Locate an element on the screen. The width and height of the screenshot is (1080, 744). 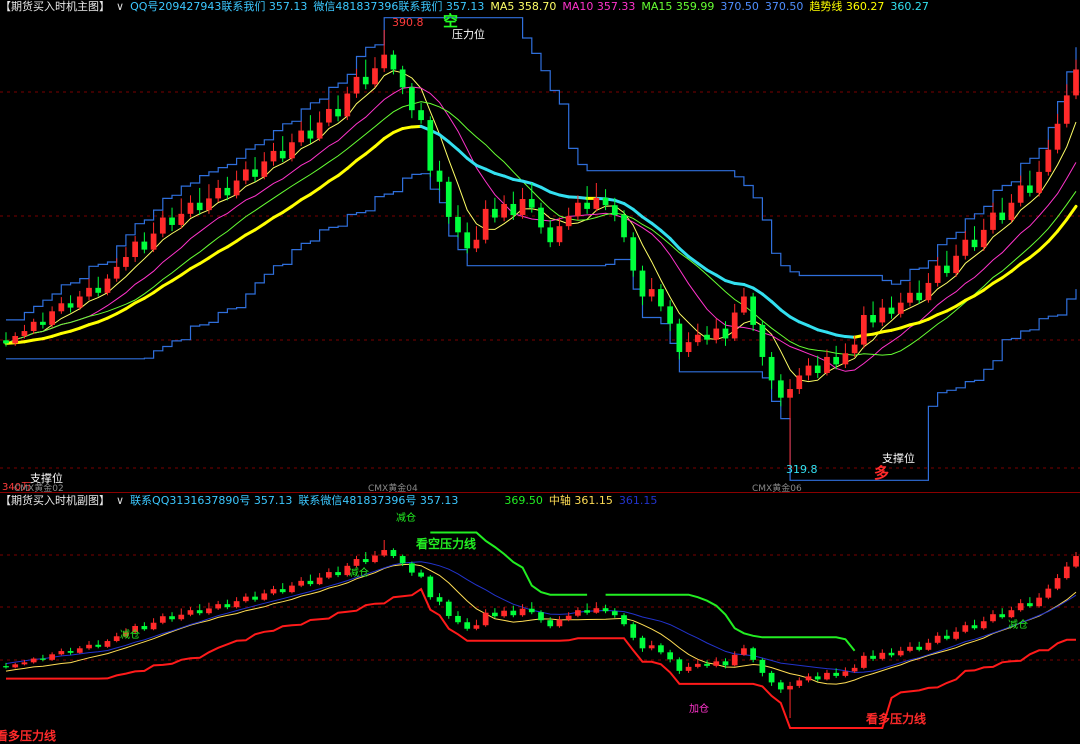
reduce-position-label-2: 减仓 is located at coordinates (359, 572).